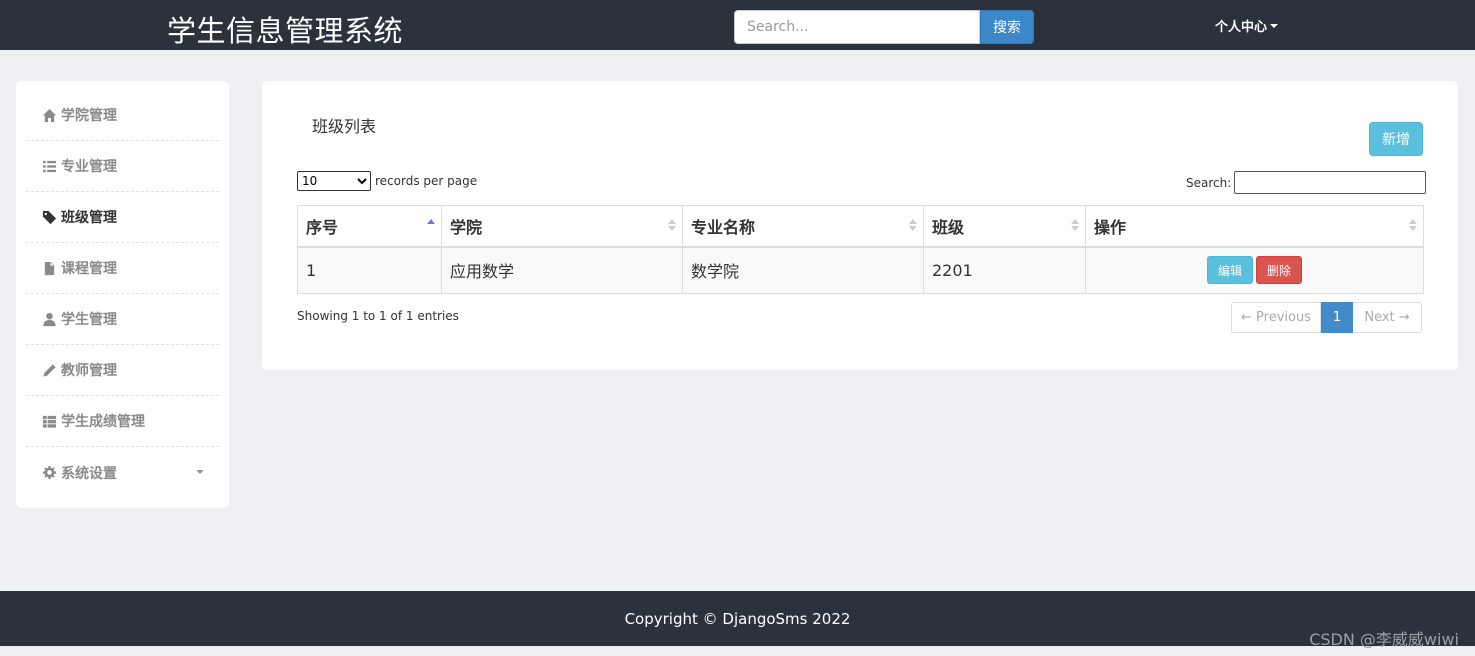 The image size is (1475, 656). Describe the element at coordinates (49, 421) in the screenshot. I see `th-list-icon` at that location.